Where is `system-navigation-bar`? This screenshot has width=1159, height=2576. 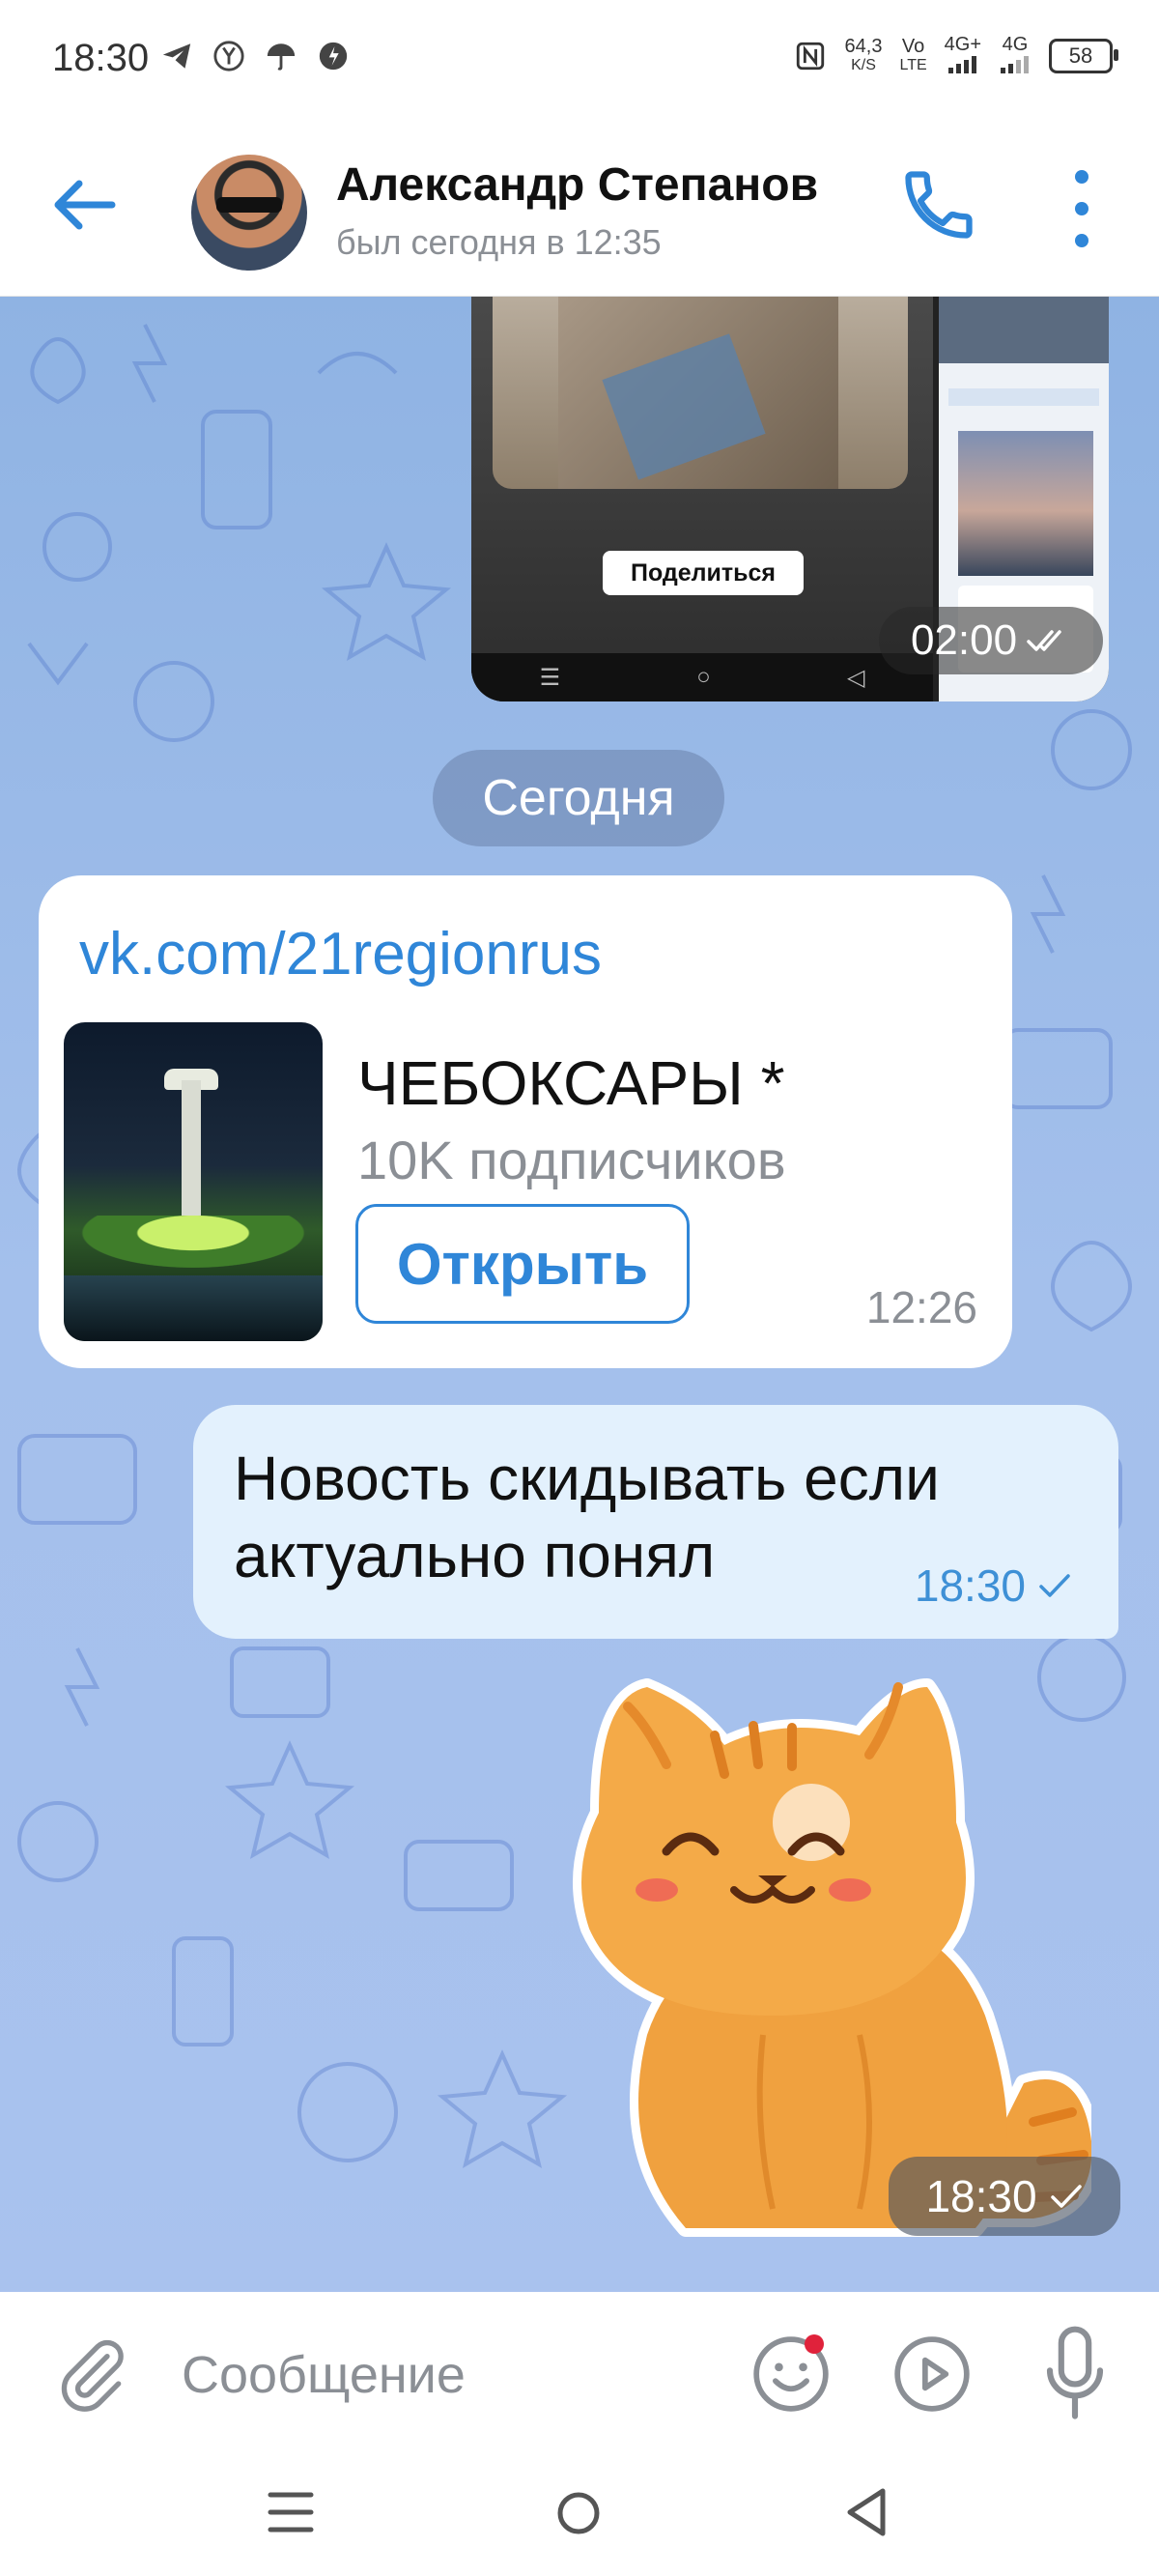
system-navigation-bar is located at coordinates (579, 2516).